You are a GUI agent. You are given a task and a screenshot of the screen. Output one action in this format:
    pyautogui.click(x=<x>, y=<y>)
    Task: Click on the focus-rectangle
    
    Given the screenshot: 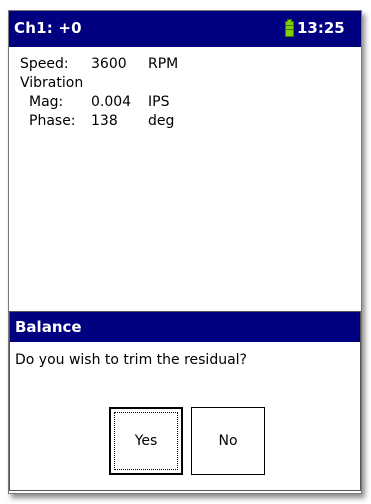 What is the action you would take?
    pyautogui.click(x=146, y=441)
    